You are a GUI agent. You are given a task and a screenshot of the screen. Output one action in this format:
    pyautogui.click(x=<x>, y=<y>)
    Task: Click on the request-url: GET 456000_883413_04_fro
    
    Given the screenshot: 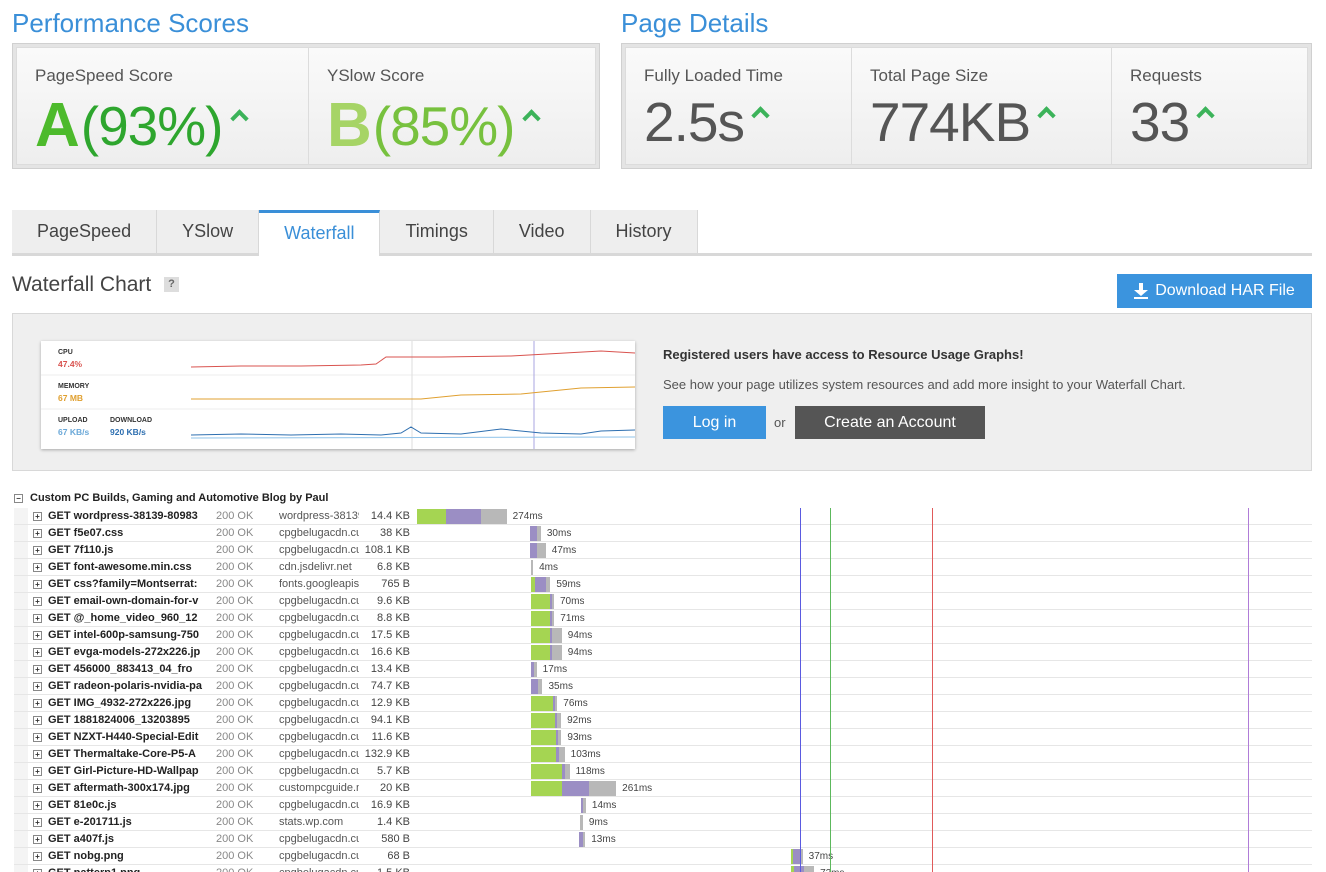 What is the action you would take?
    pyautogui.click(x=128, y=669)
    